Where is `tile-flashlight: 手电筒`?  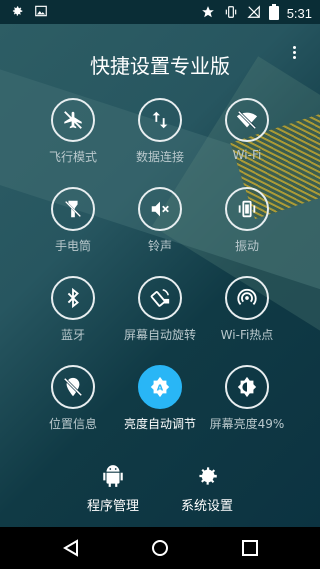
tile-flashlight: 手电筒 is located at coordinates (73, 220).